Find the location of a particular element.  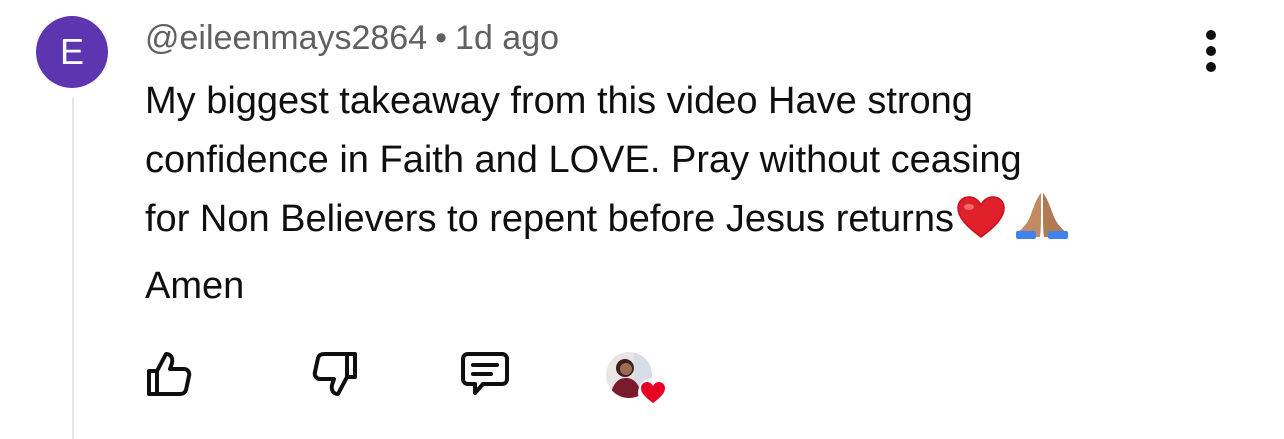

creator-heart-badge is located at coordinates (637, 380).